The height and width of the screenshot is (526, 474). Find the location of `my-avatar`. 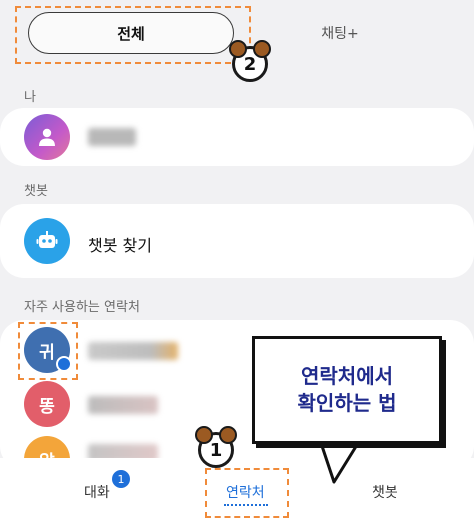

my-avatar is located at coordinates (47, 137).